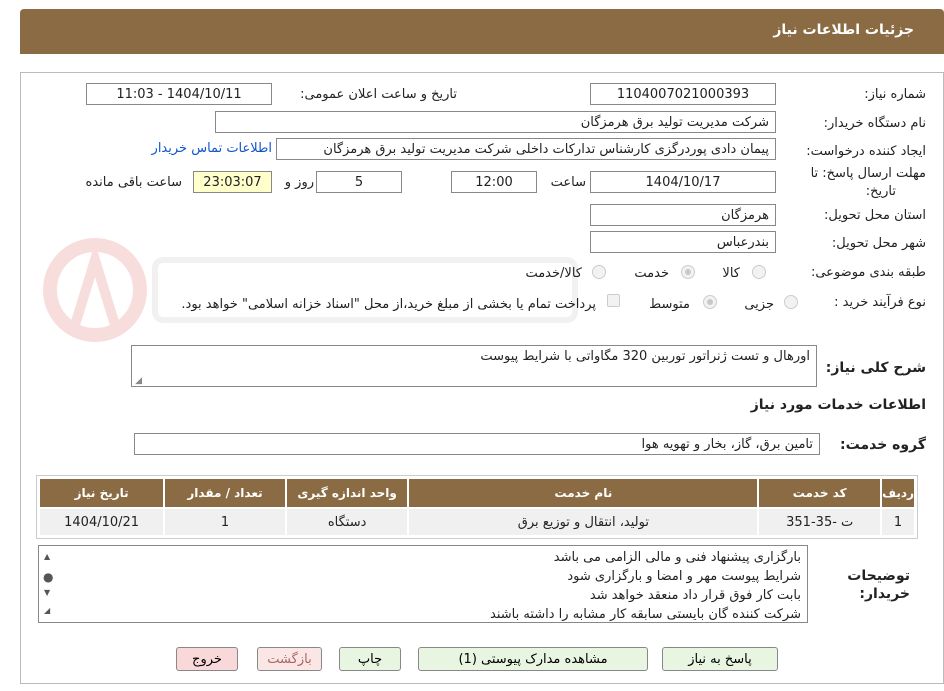  Describe the element at coordinates (838, 405) in the screenshot. I see `services-section-title: اطلاعات خدمات مورد نیاز` at that location.